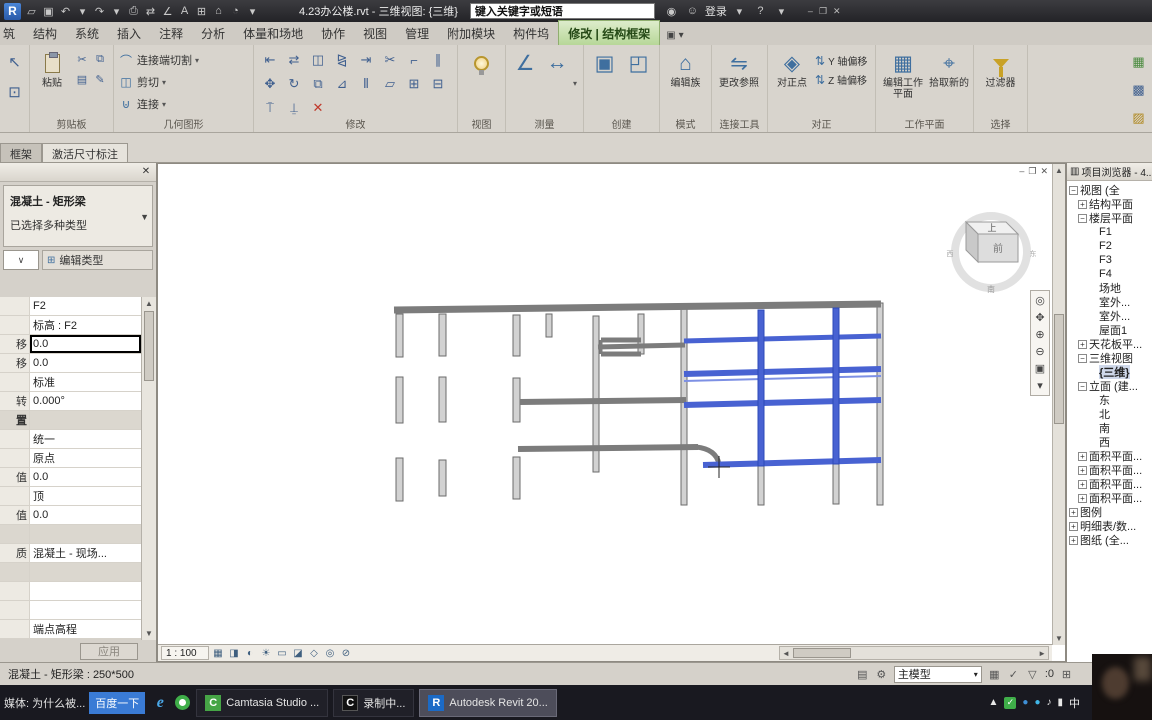 This screenshot has width=1152, height=720. I want to click on tree-item: F3, so click(1109, 260).